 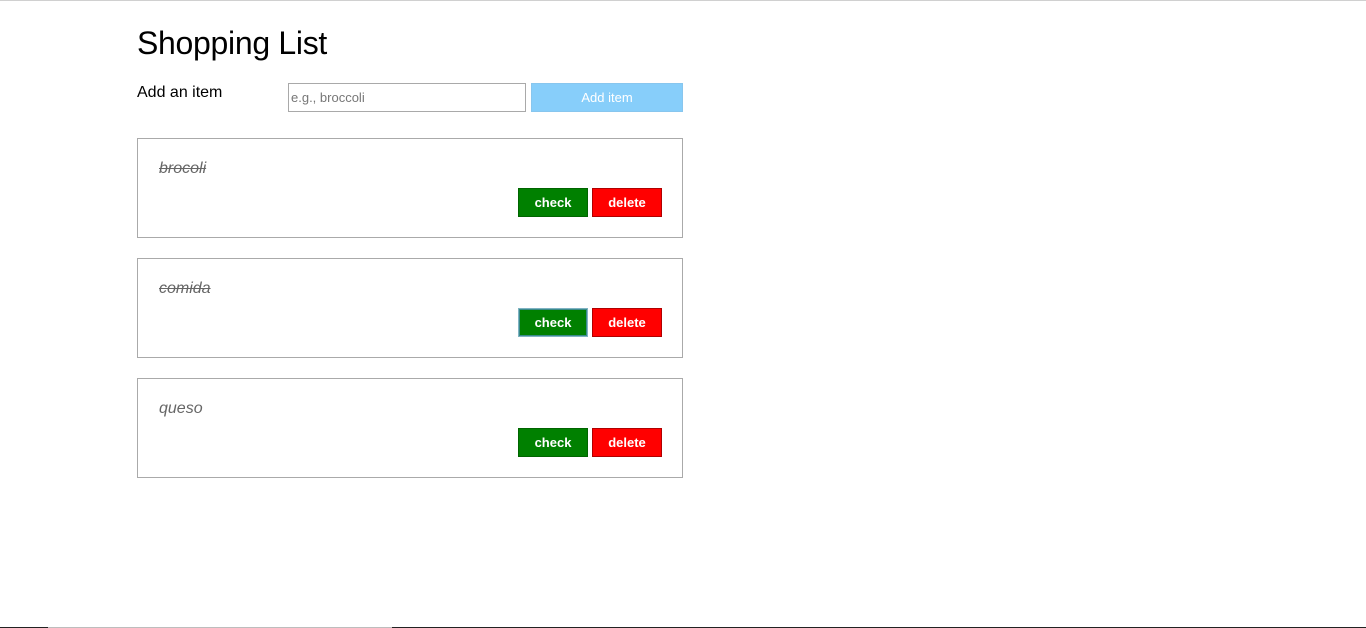 I want to click on list-item: queso check delete, so click(x=410, y=428).